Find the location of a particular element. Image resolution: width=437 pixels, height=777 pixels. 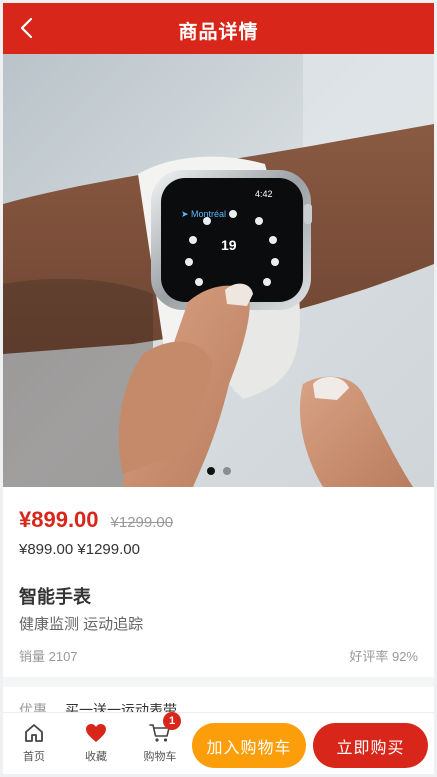

svg-text: ➤ Montréal is located at coordinates (203, 214).